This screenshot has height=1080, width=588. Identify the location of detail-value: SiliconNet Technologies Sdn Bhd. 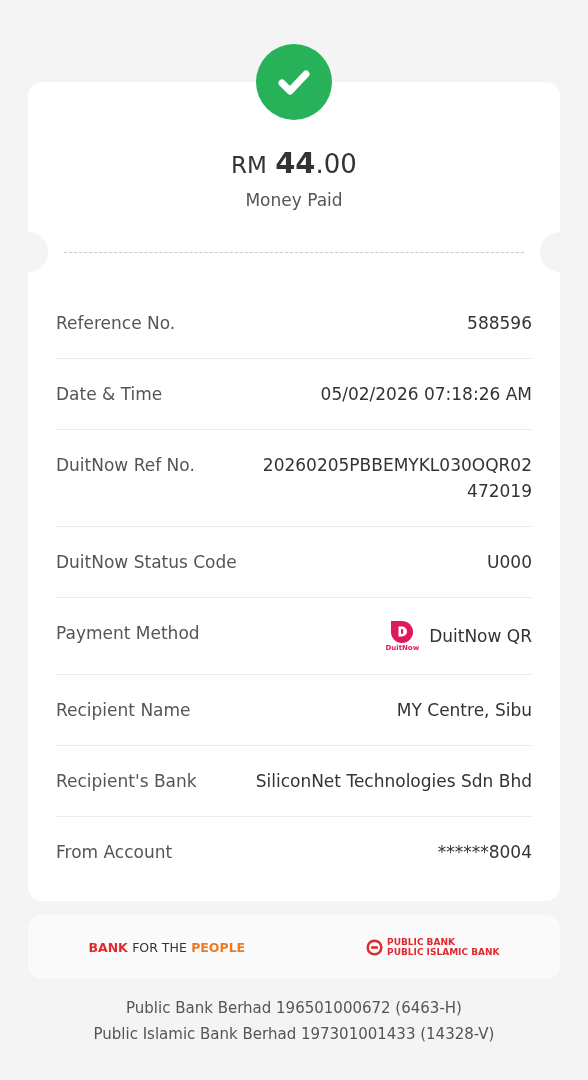
(393, 781).